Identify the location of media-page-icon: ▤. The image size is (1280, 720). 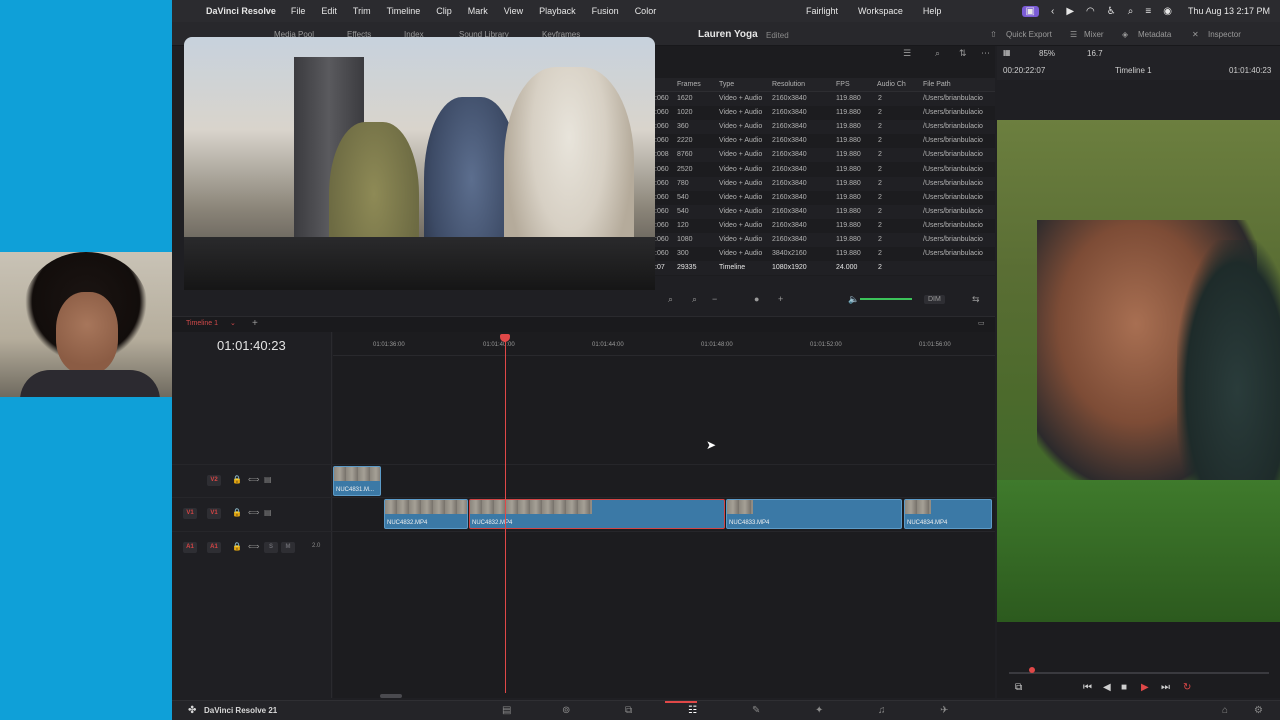
(506, 710).